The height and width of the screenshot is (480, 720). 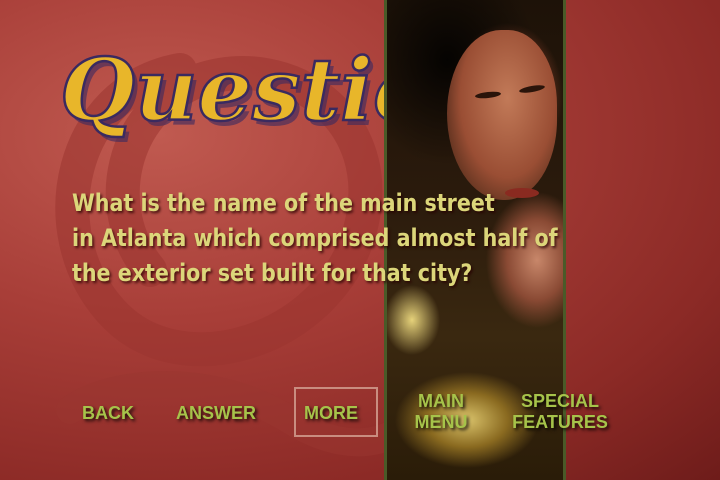 I want to click on menu-title: Question Question, so click(x=229, y=90).